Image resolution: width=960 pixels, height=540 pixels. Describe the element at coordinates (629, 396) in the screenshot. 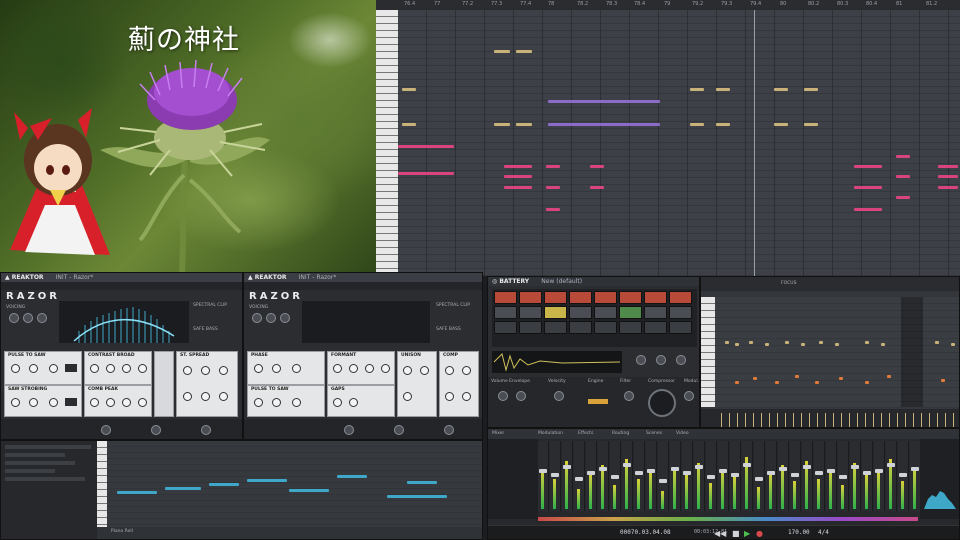

I see `filter-knob` at that location.